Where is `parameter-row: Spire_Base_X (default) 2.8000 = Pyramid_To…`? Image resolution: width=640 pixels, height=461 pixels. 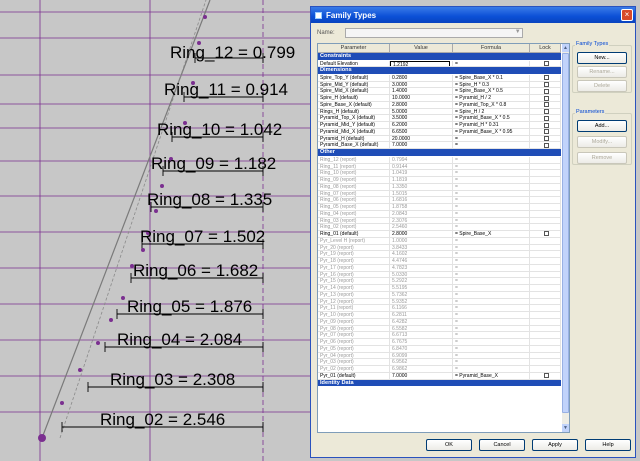
parameter-row: Spire_Base_X (default) 2.8000 = Pyramid_To… is located at coordinates (439, 105).